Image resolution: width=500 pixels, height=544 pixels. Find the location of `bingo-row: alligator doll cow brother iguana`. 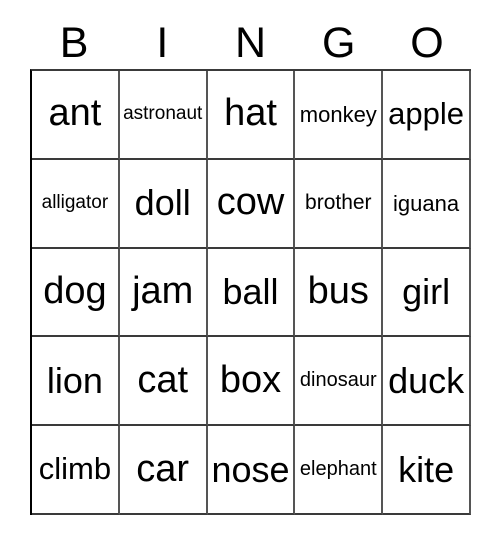

bingo-row: alligator doll cow brother iguana is located at coordinates (251, 204).